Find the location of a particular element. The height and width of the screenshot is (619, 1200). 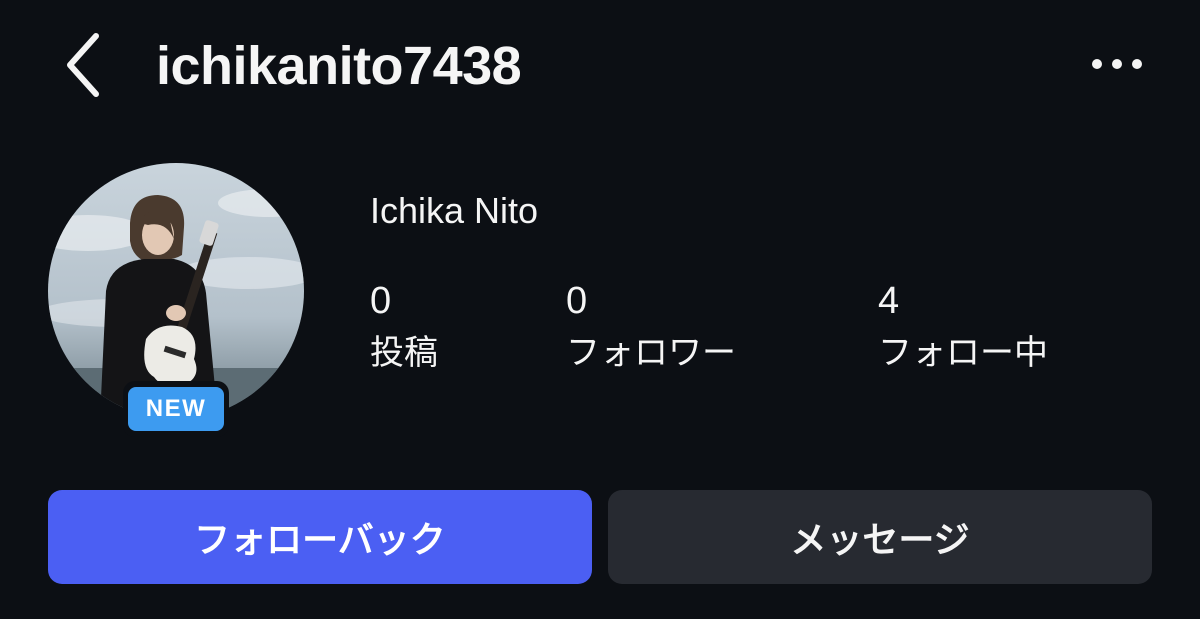

stat-following-value: 4 is located at coordinates (889, 301).